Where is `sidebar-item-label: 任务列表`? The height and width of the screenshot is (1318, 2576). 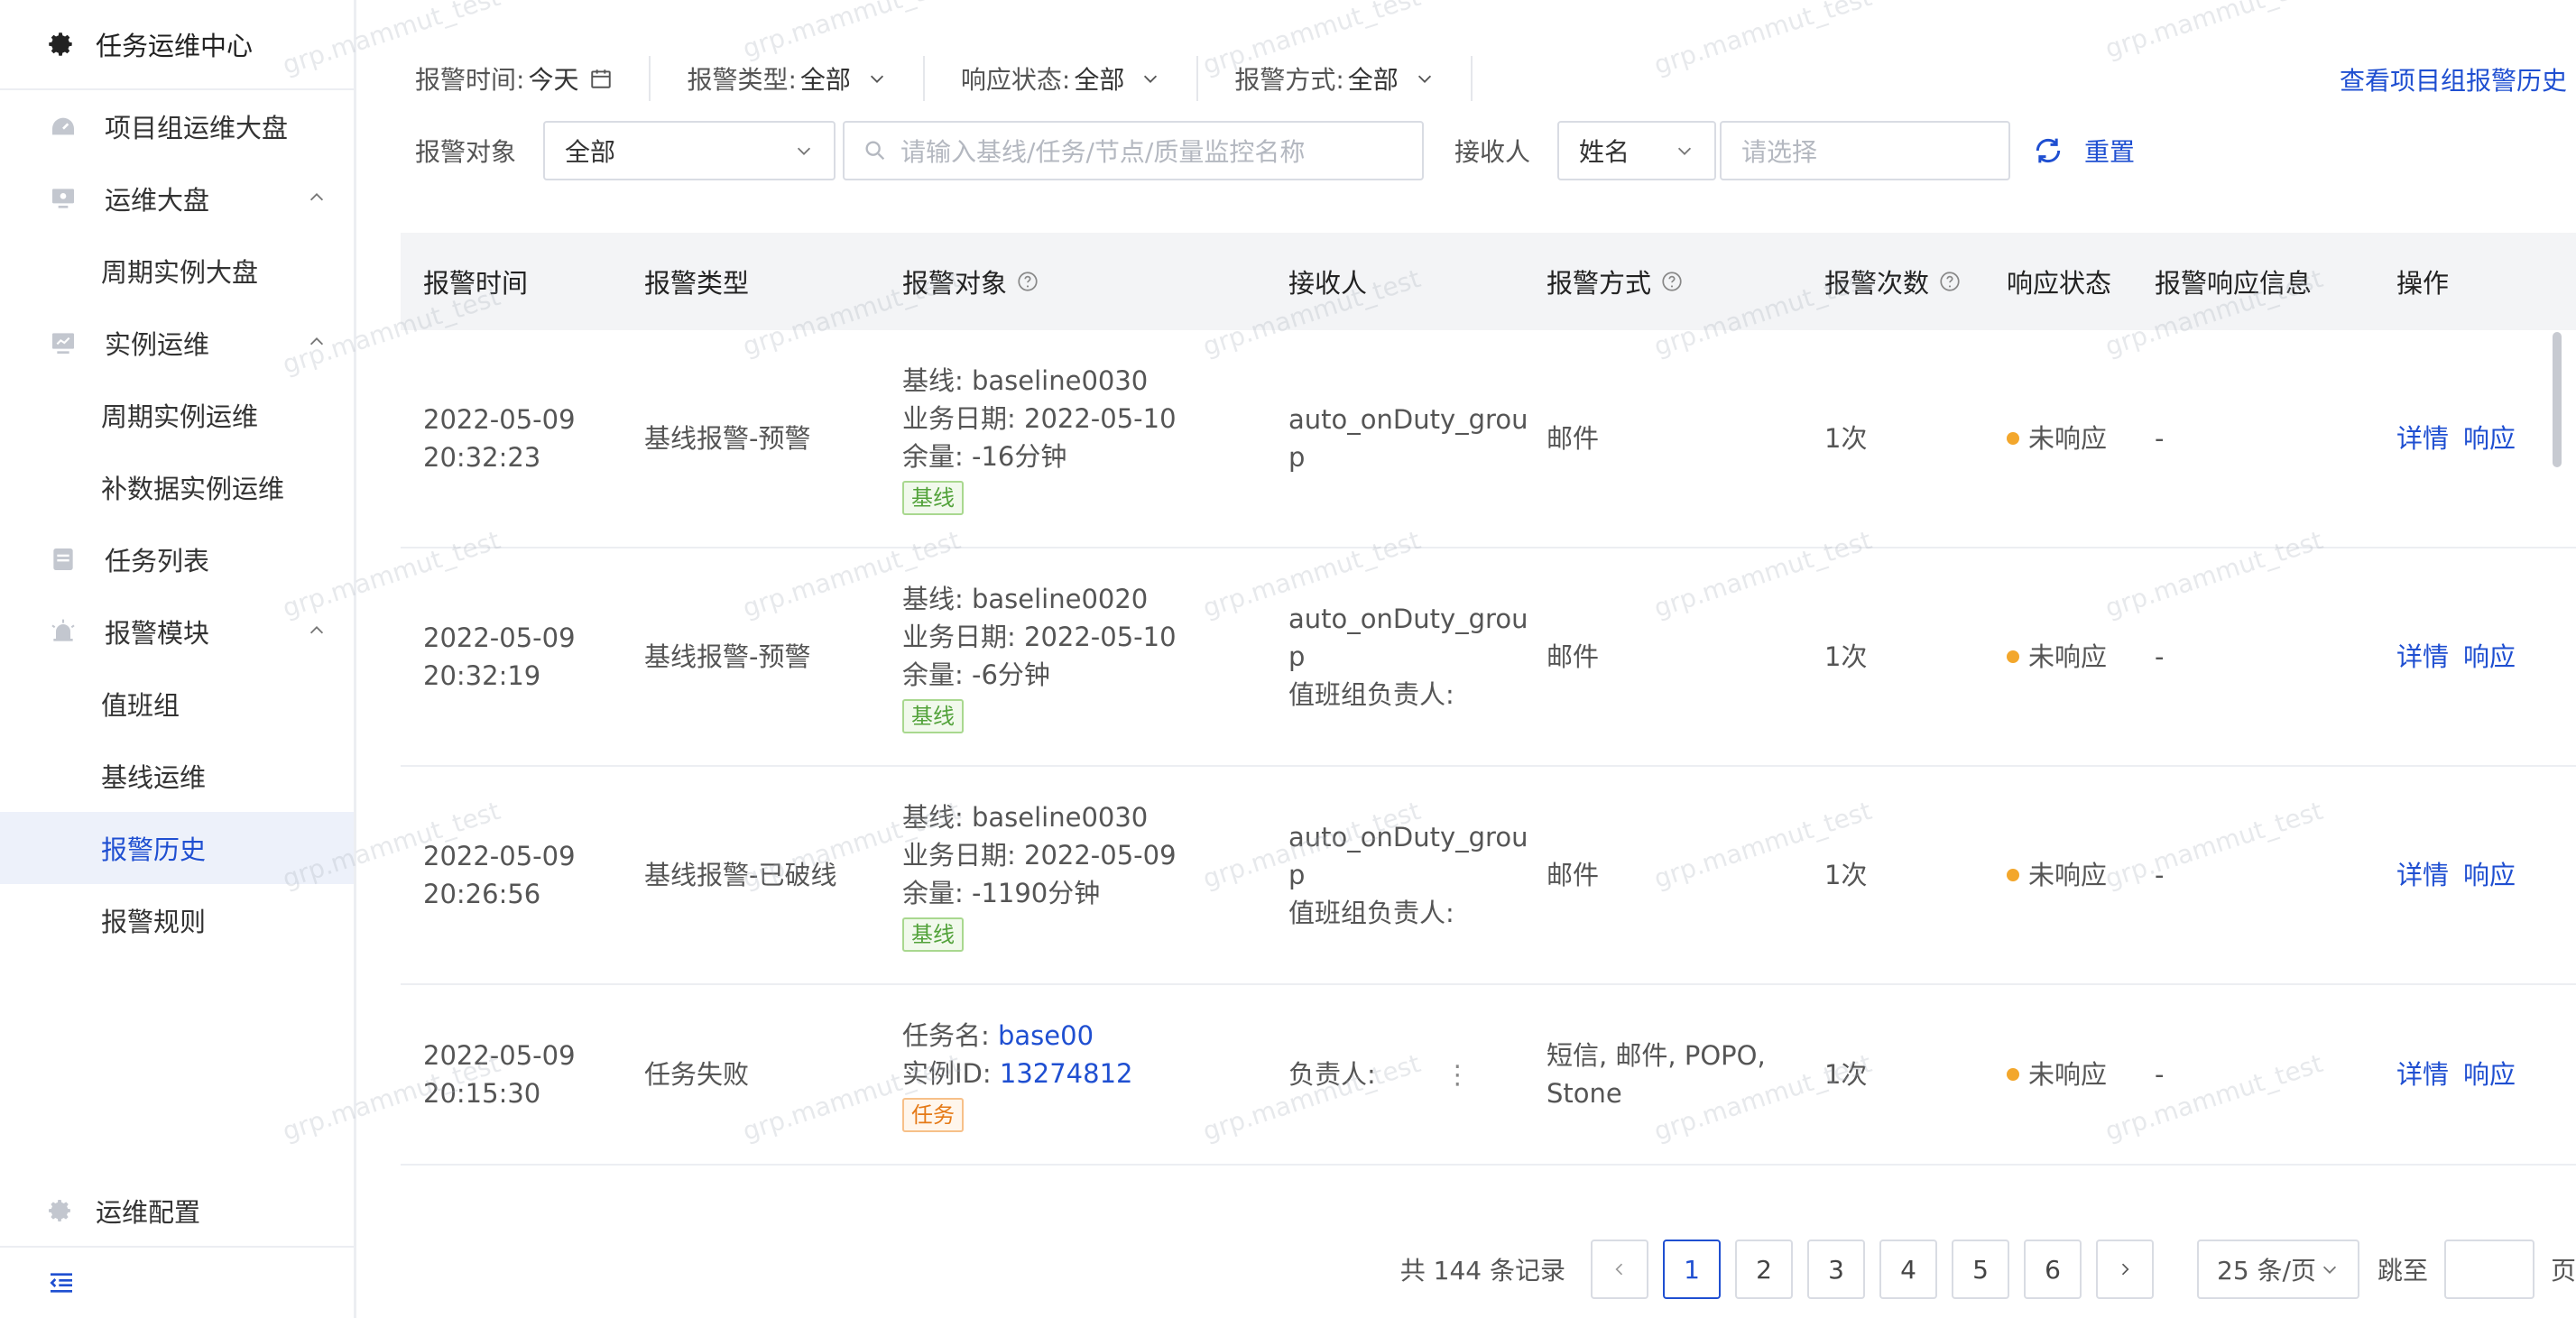 sidebar-item-label: 任务列表 is located at coordinates (157, 561).